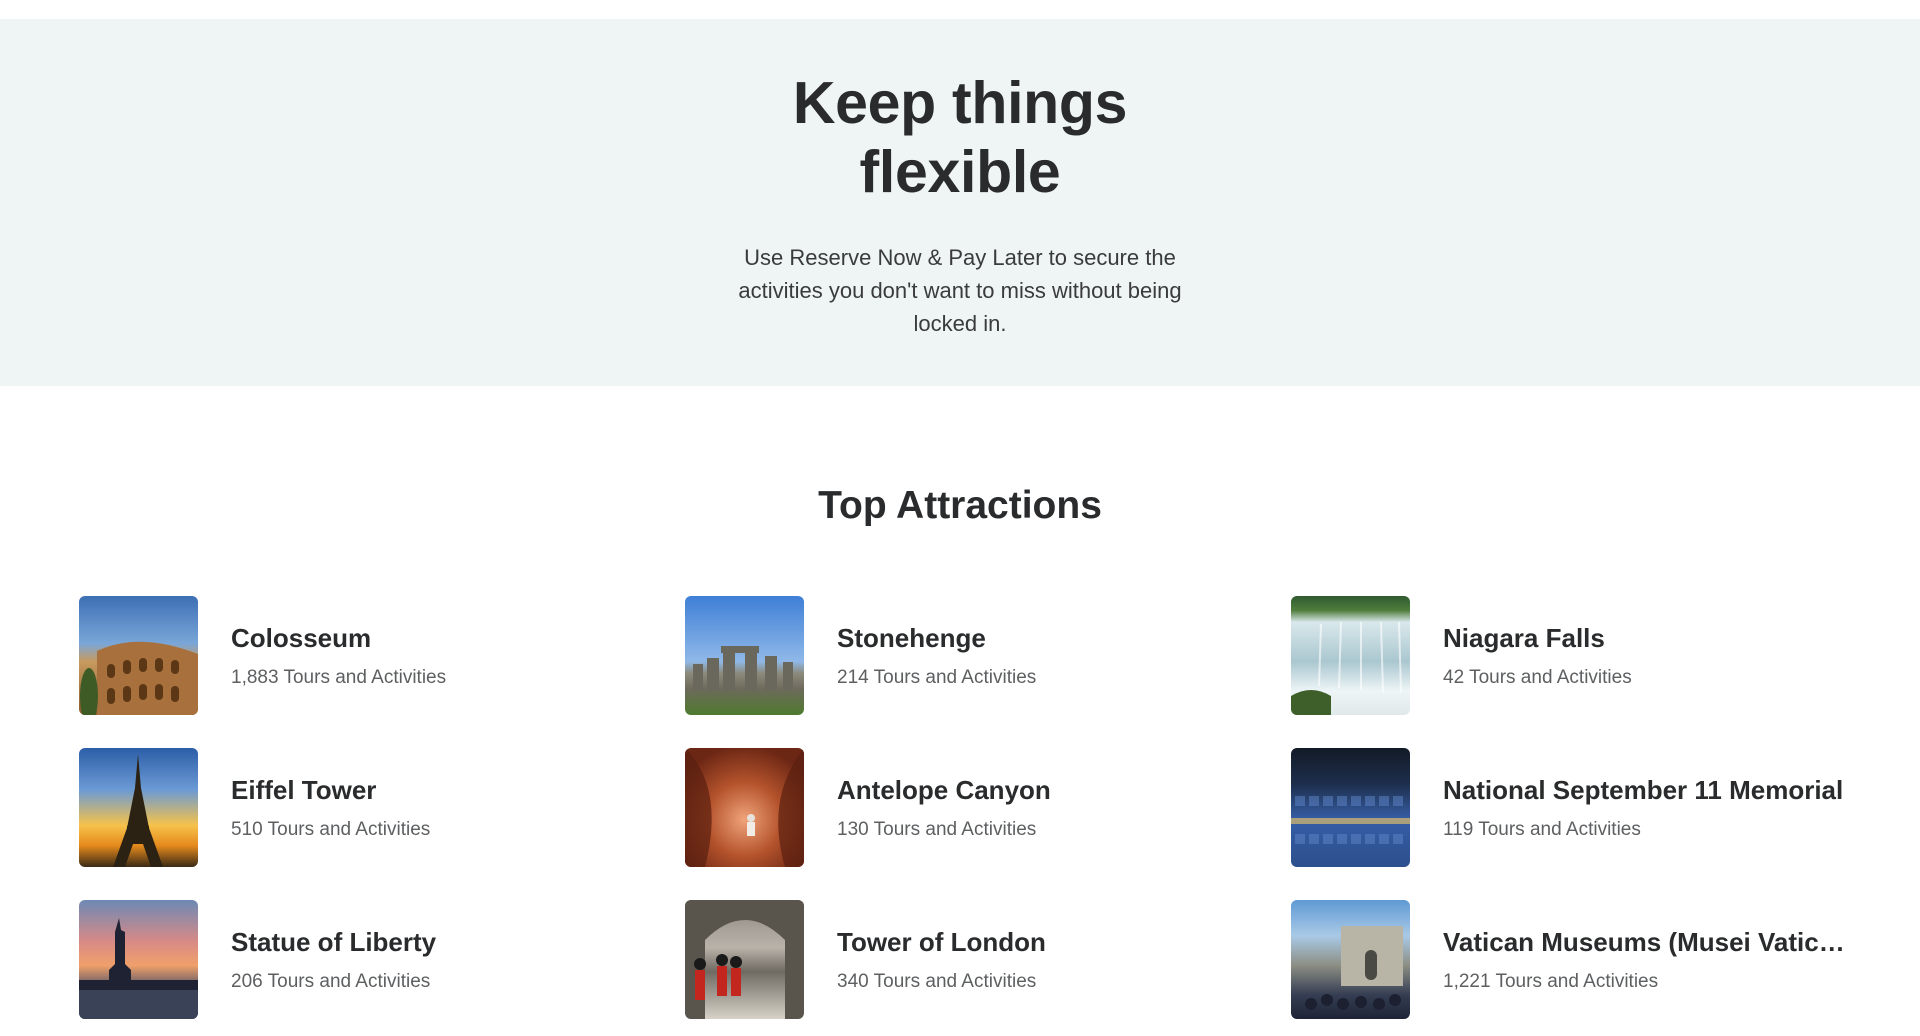 The image size is (1920, 1036). Describe the element at coordinates (988, 807) in the screenshot. I see `attraction-card-antelope-canyon: Antelope Canyon 130 Tours and Activities` at that location.